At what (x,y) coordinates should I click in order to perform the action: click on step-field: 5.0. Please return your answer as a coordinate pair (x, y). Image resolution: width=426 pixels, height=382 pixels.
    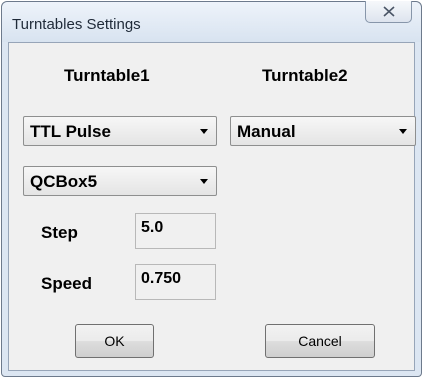
    Looking at the image, I should click on (175, 231).